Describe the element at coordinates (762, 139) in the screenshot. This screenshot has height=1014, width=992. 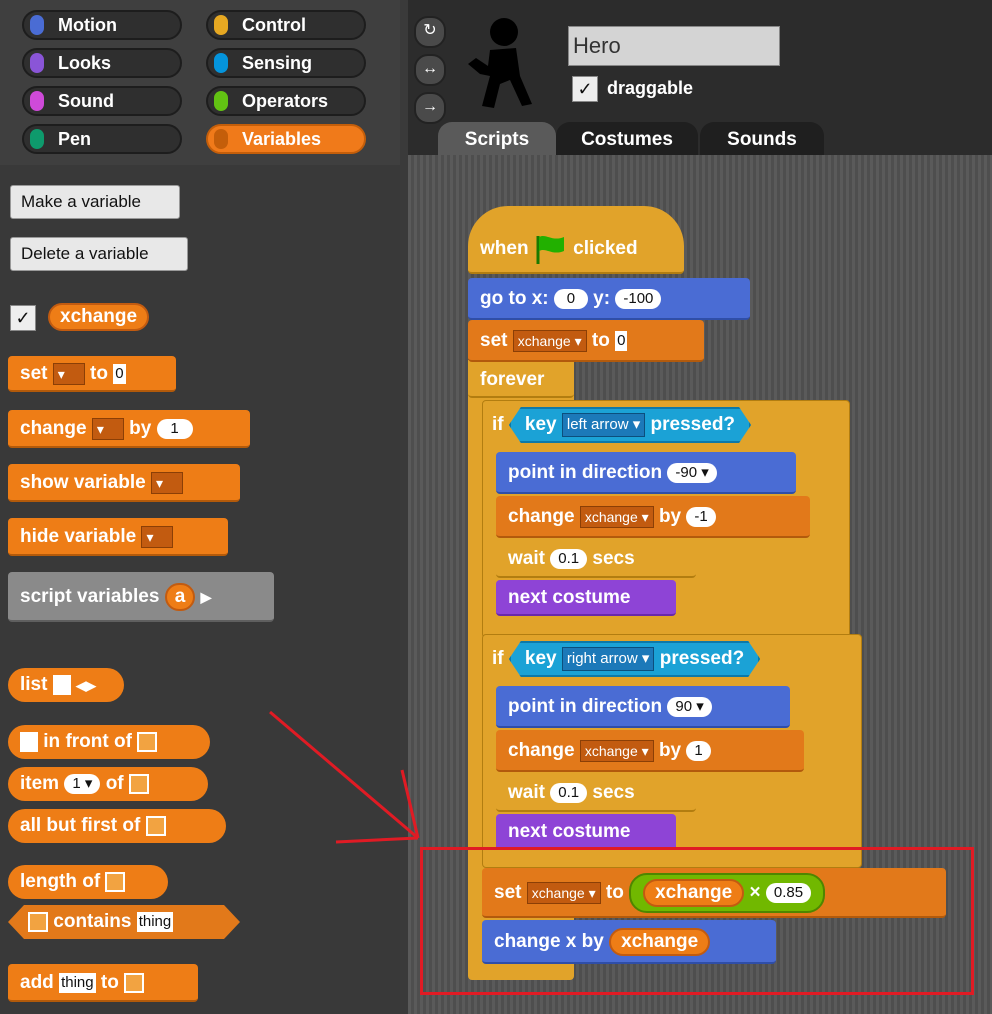
I see `tab-sounds: Sounds` at that location.